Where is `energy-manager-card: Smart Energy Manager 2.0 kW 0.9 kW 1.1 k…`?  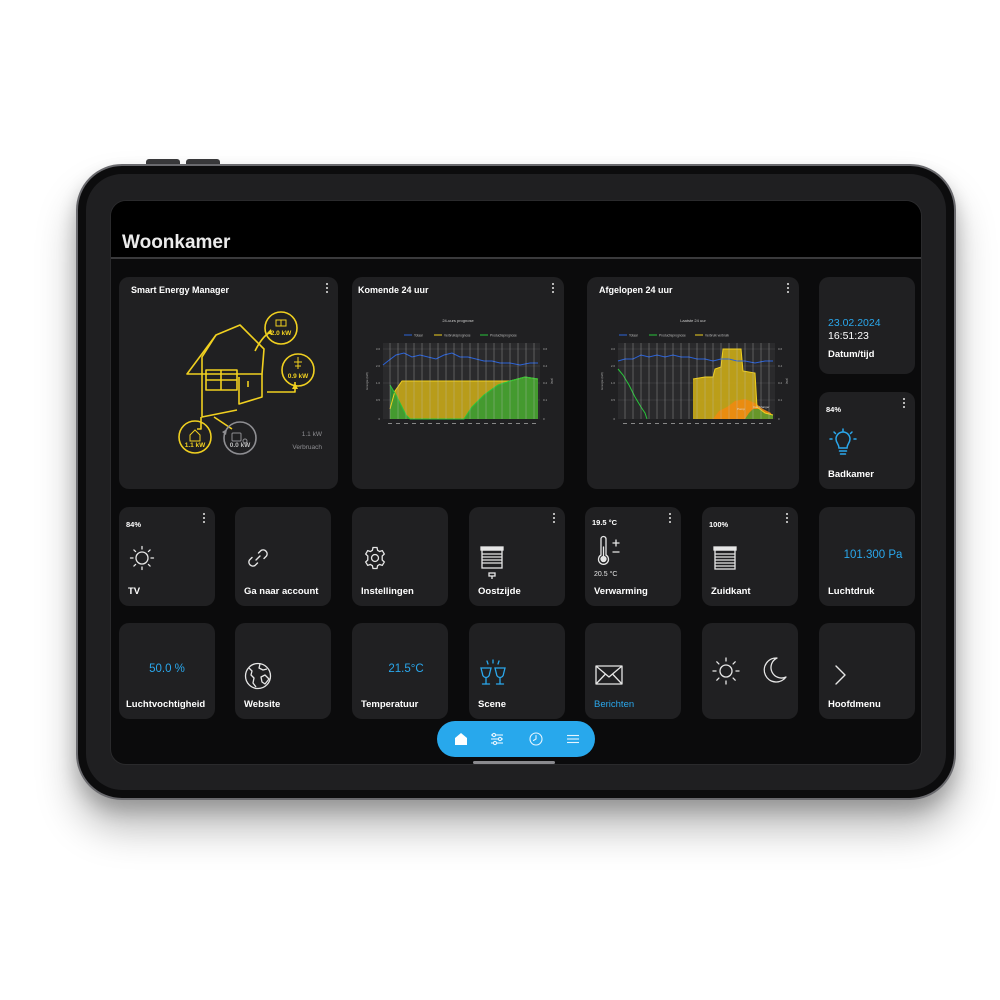 energy-manager-card: Smart Energy Manager 2.0 kW 0.9 kW 1.1 k… is located at coordinates (228, 383).